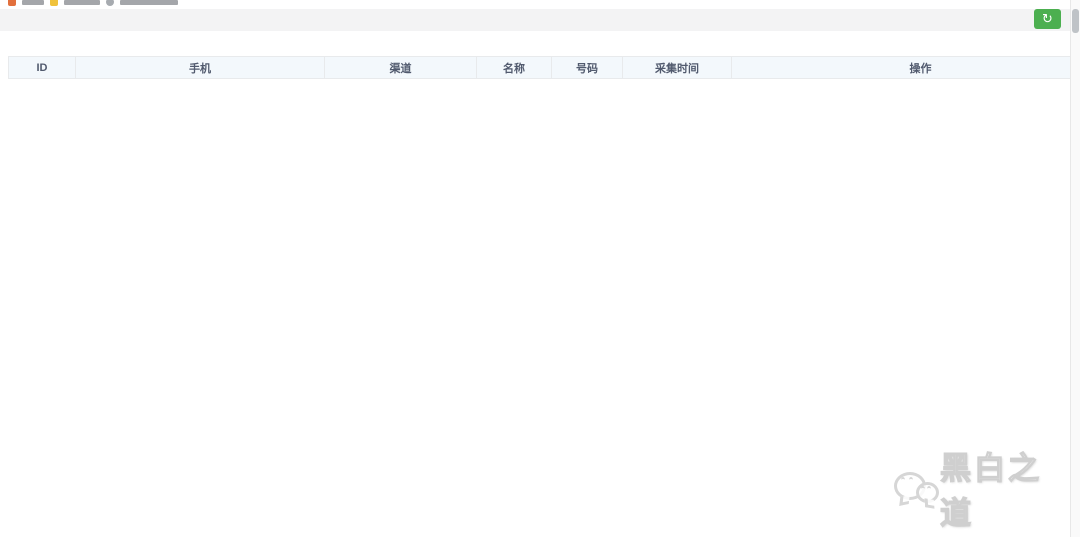 The width and height of the screenshot is (1080, 537). I want to click on refresh-icon: ↻, so click(1047, 19).